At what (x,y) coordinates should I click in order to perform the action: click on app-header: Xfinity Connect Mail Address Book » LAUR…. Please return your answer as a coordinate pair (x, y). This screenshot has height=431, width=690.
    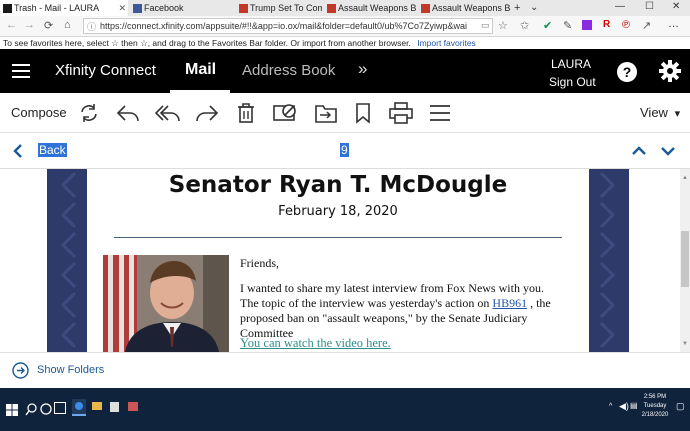
    Looking at the image, I should click on (345, 71).